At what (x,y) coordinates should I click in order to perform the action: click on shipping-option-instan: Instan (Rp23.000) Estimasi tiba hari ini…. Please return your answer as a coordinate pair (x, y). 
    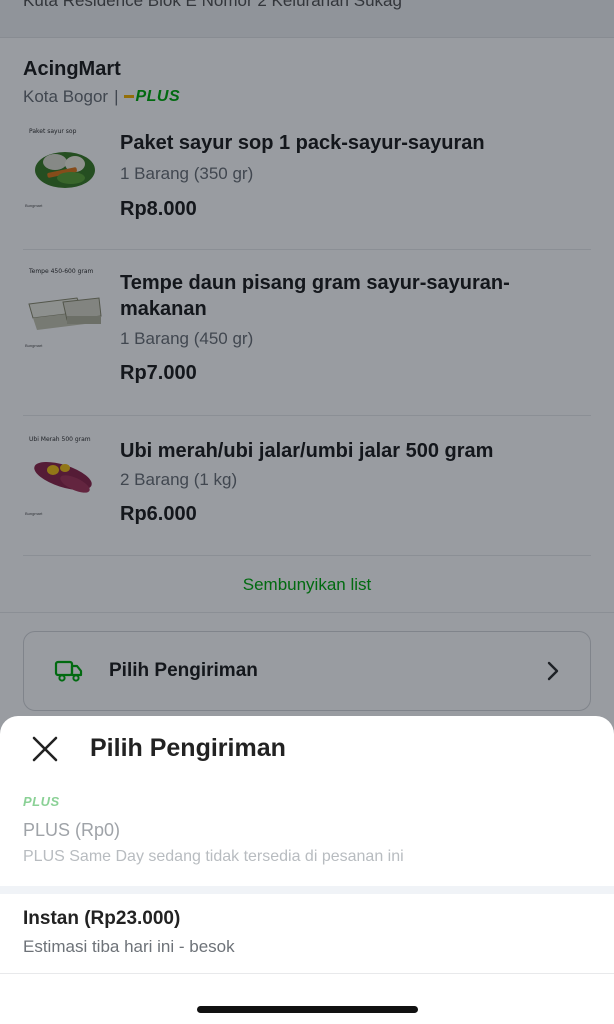
    Looking at the image, I should click on (307, 934).